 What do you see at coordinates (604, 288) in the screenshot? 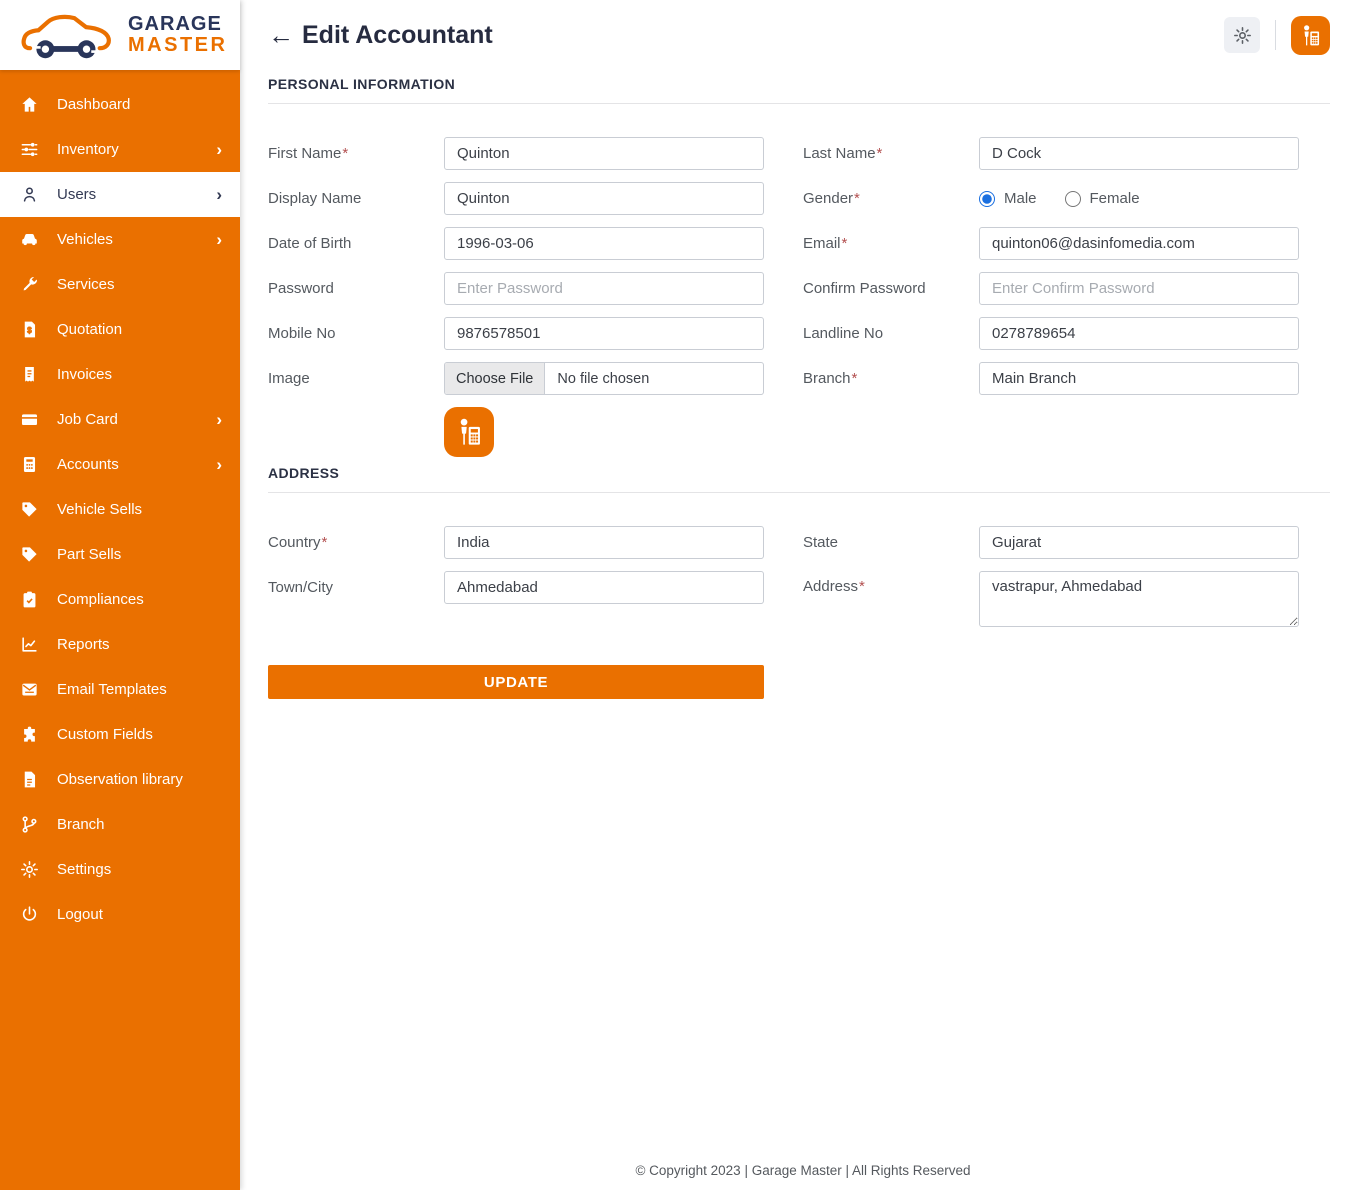
I see `password-input` at bounding box center [604, 288].